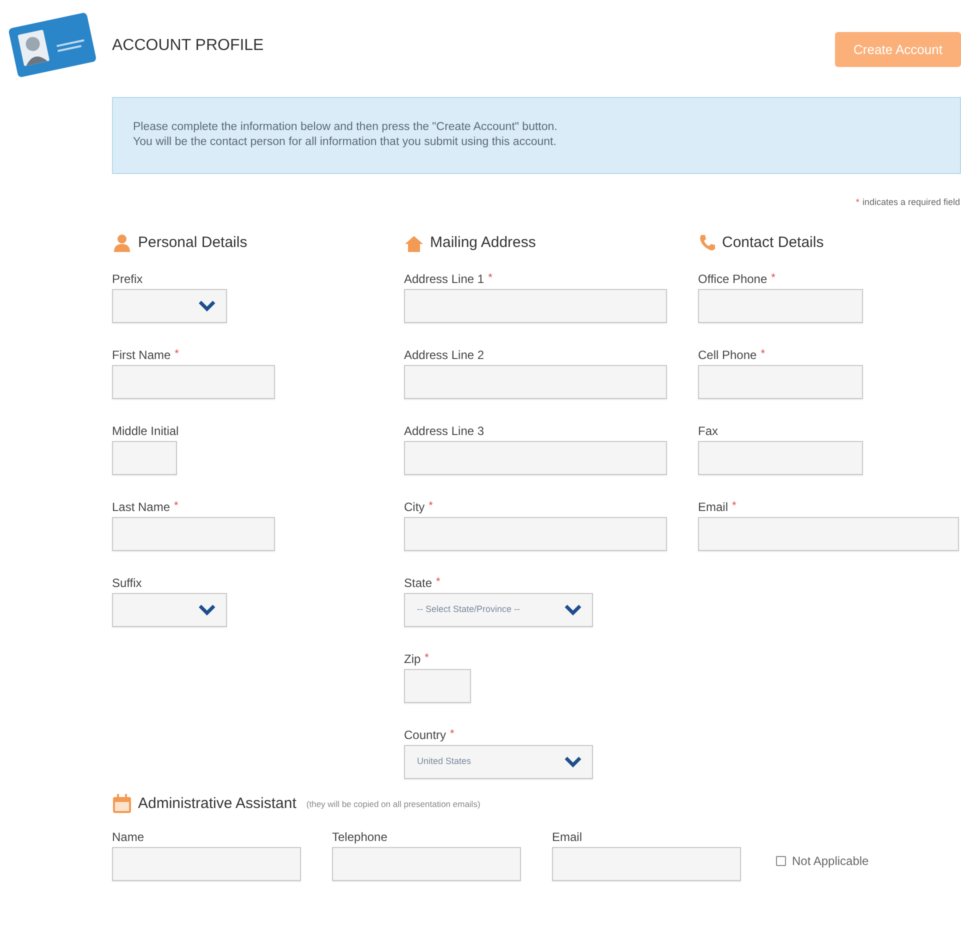 The height and width of the screenshot is (938, 961). What do you see at coordinates (345, 127) in the screenshot?
I see `notice-text: Please complete the information below and then press the "Create Account" button.` at bounding box center [345, 127].